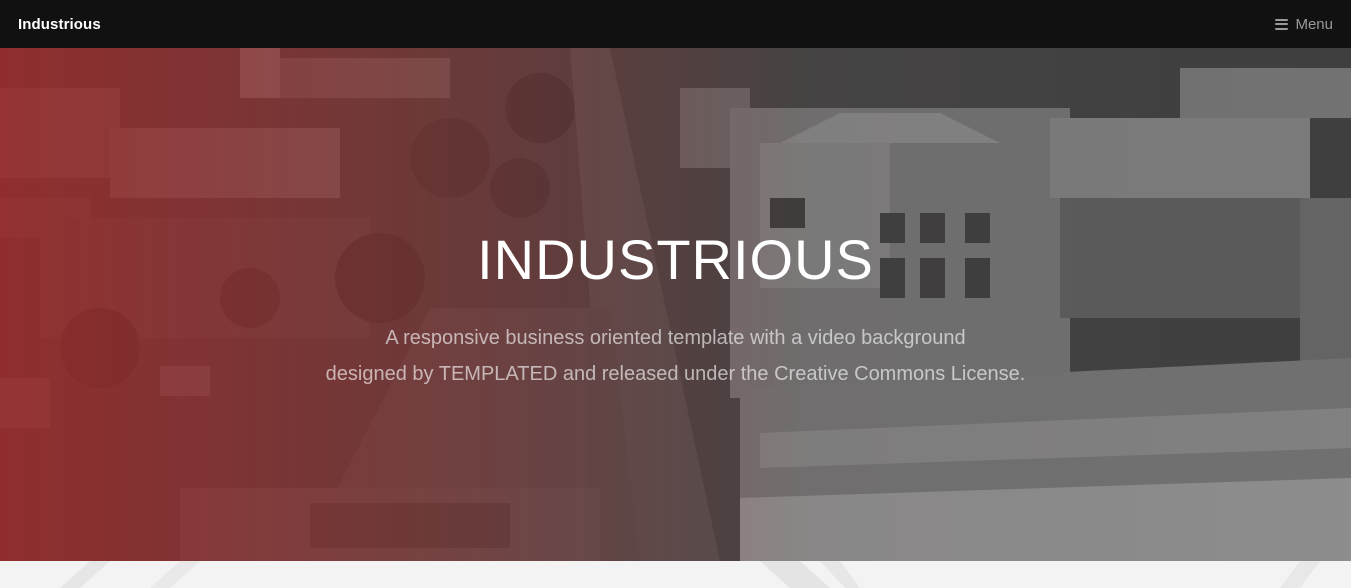 Image resolution: width=1351 pixels, height=588 pixels. Describe the element at coordinates (1314, 24) in the screenshot. I see `menu-label: Menu` at that location.